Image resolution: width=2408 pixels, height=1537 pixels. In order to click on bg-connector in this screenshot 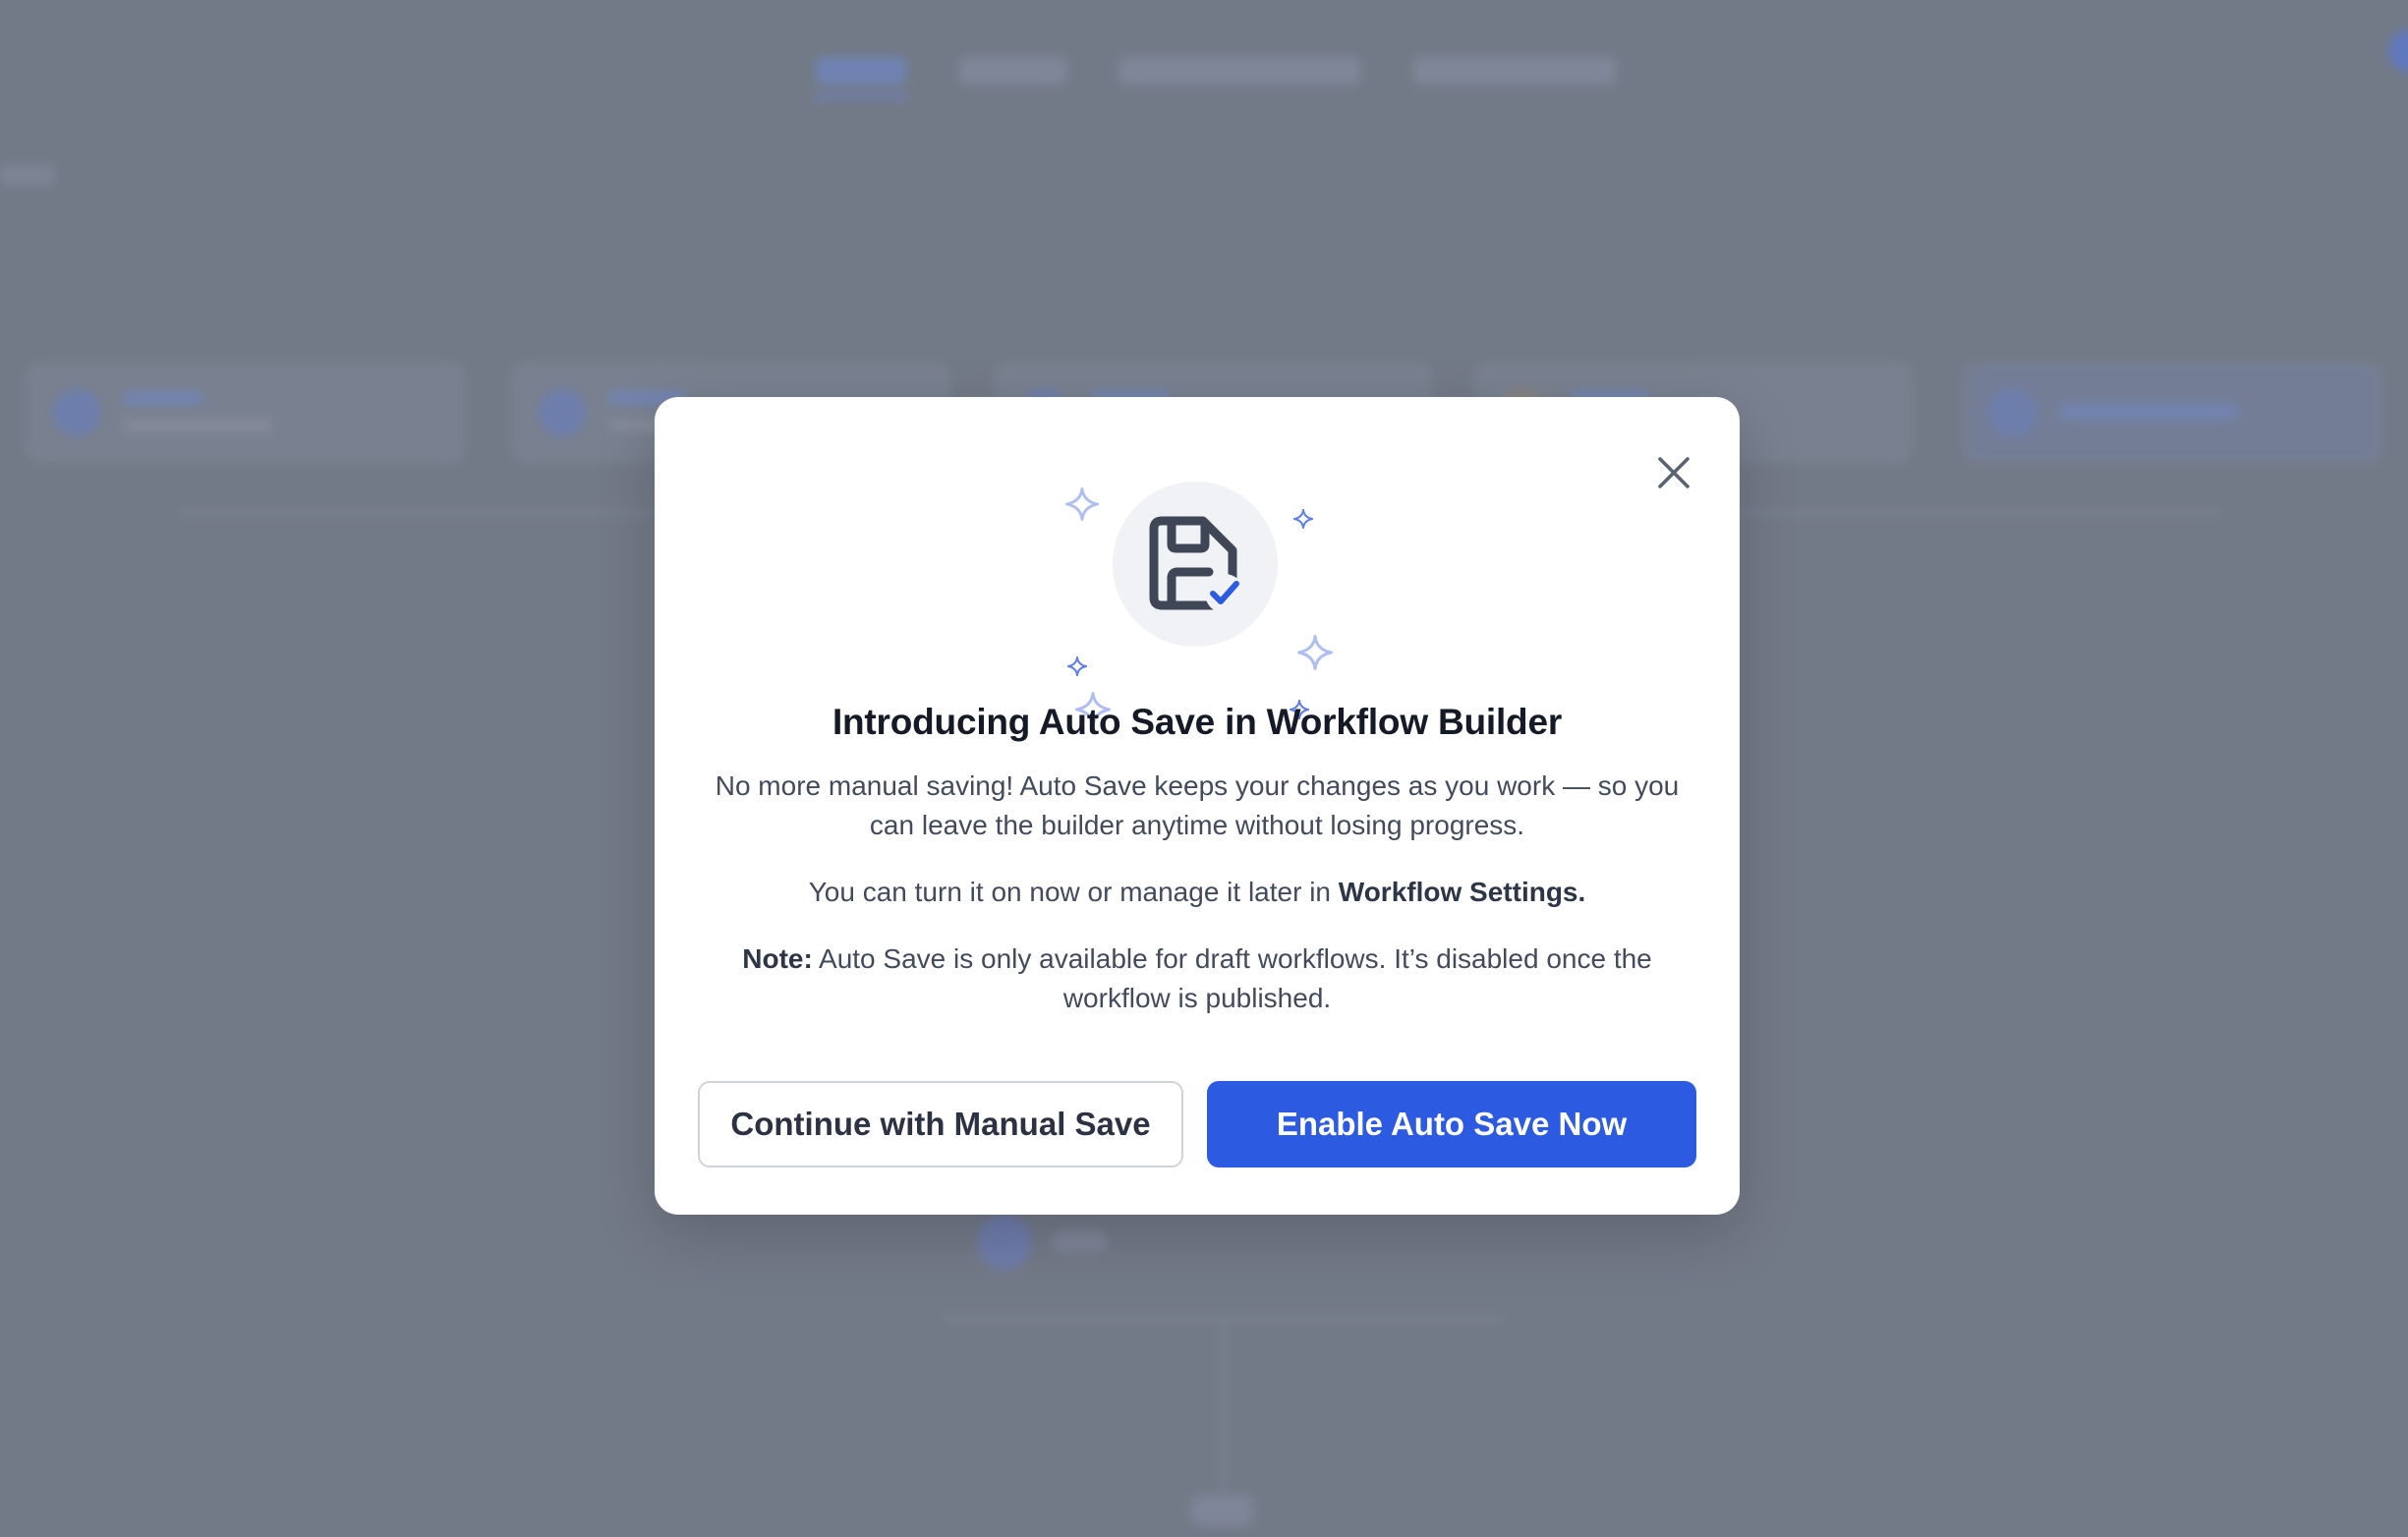, I will do `click(1223, 1406)`.